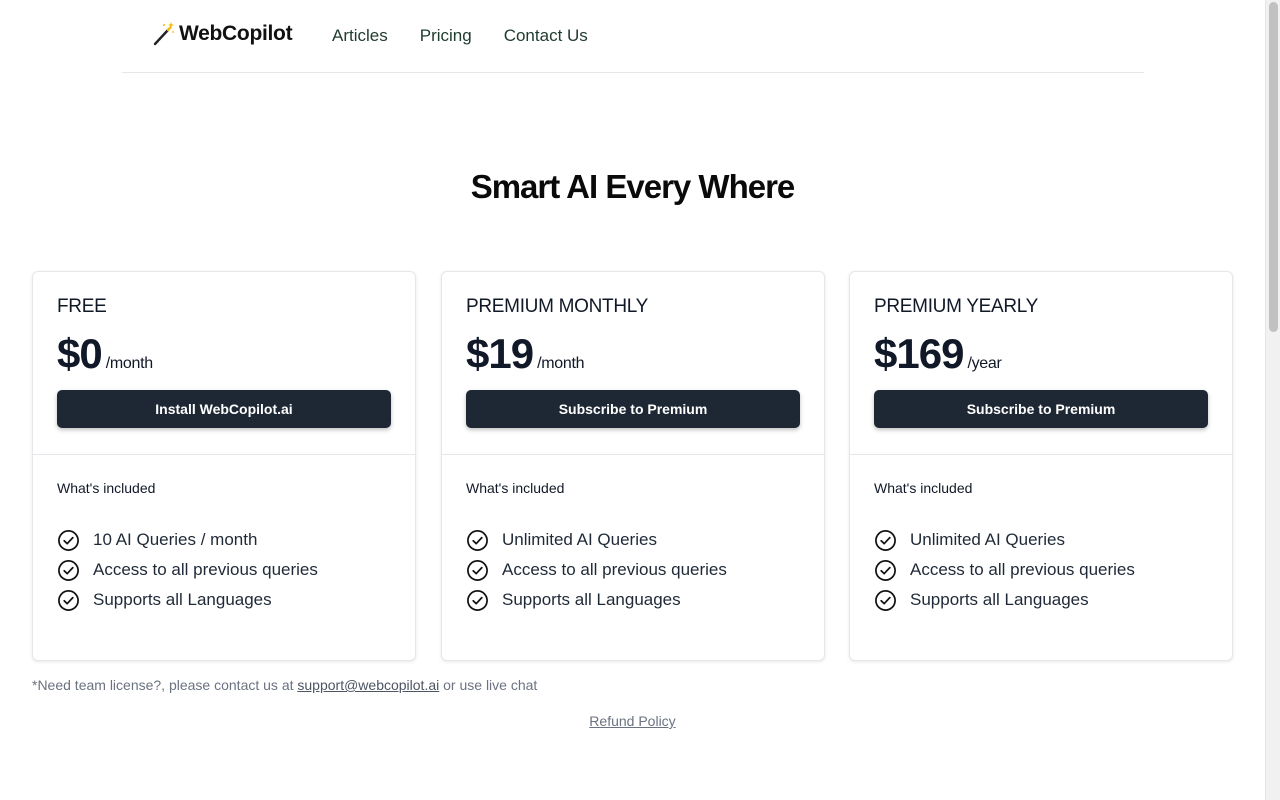 This screenshot has height=800, width=1280. I want to click on plan-price: $0, so click(80, 353).